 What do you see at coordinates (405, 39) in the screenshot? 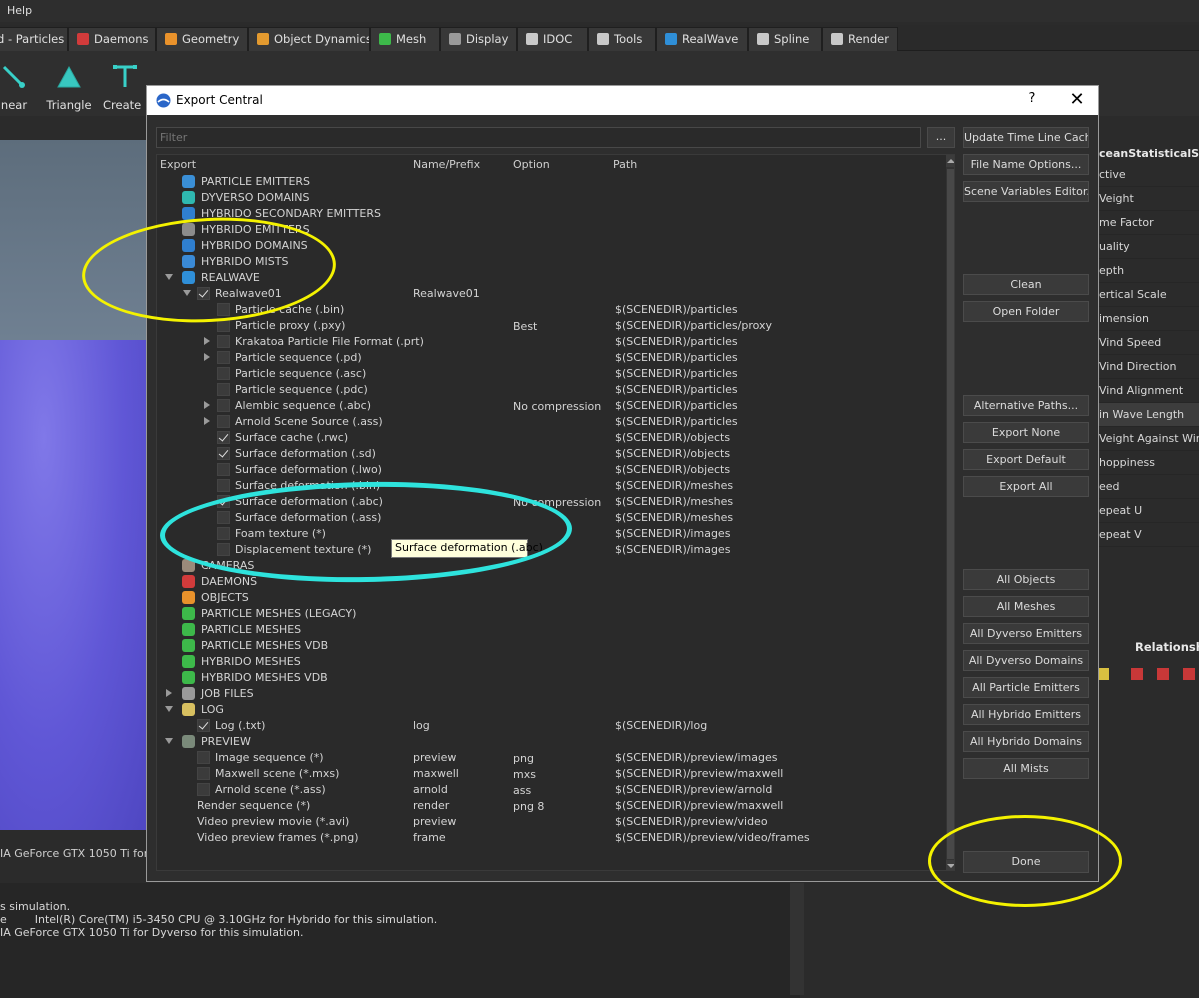
I see `tab-mesh: Mesh` at bounding box center [405, 39].